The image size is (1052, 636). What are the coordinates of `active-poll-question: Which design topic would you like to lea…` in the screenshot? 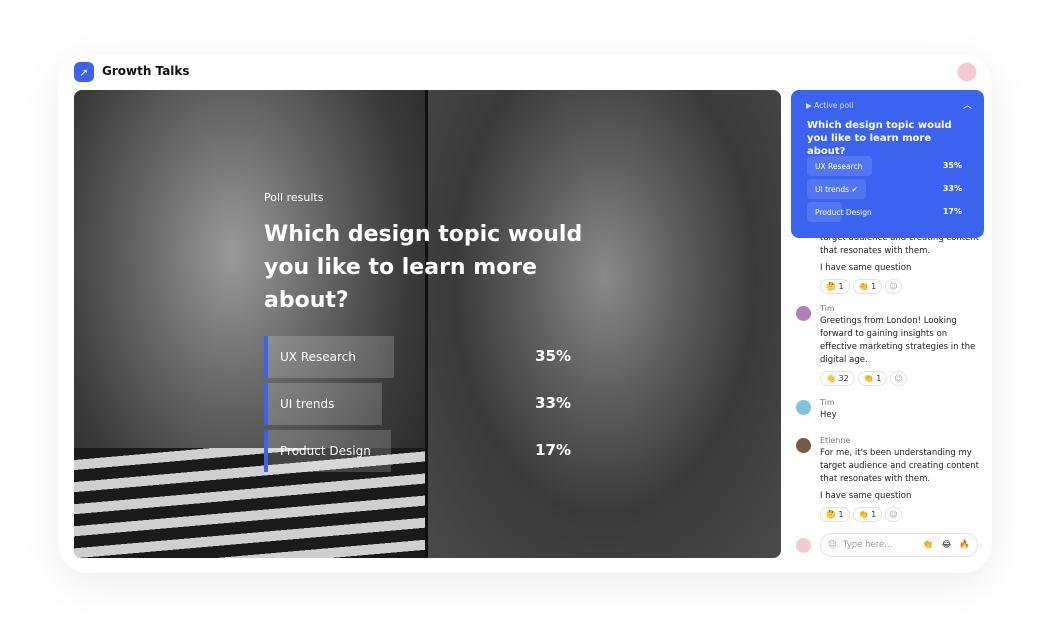 It's located at (879, 138).